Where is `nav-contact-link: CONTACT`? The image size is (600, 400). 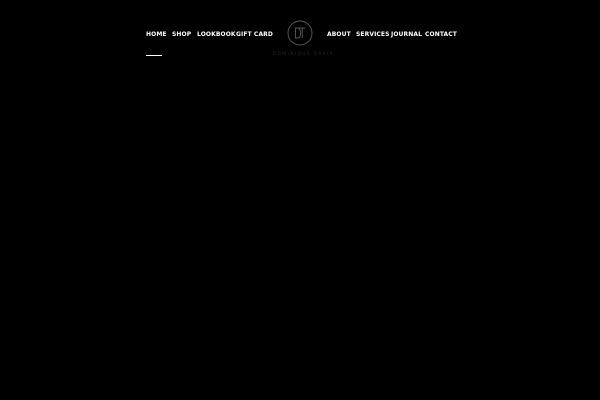
nav-contact-link: CONTACT is located at coordinates (441, 35).